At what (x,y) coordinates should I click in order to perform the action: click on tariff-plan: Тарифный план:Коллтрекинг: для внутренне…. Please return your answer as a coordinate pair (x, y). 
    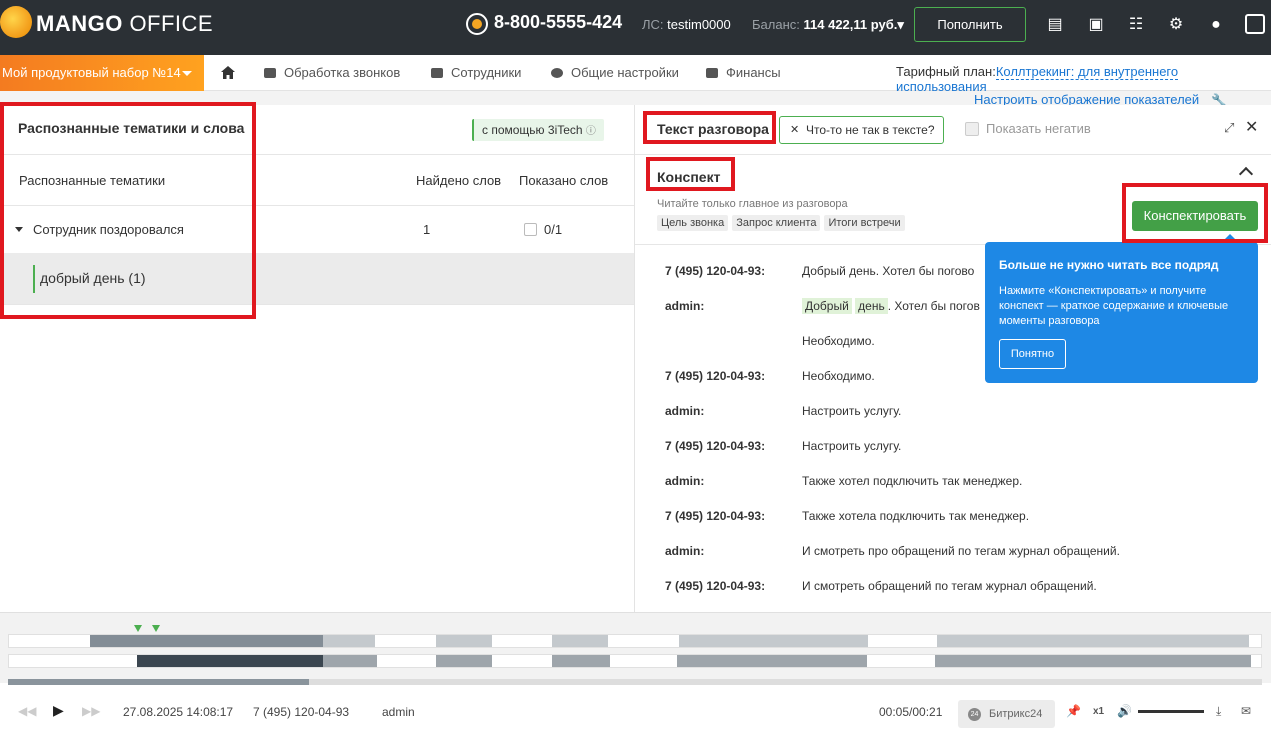
    Looking at the image, I should click on (1037, 79).